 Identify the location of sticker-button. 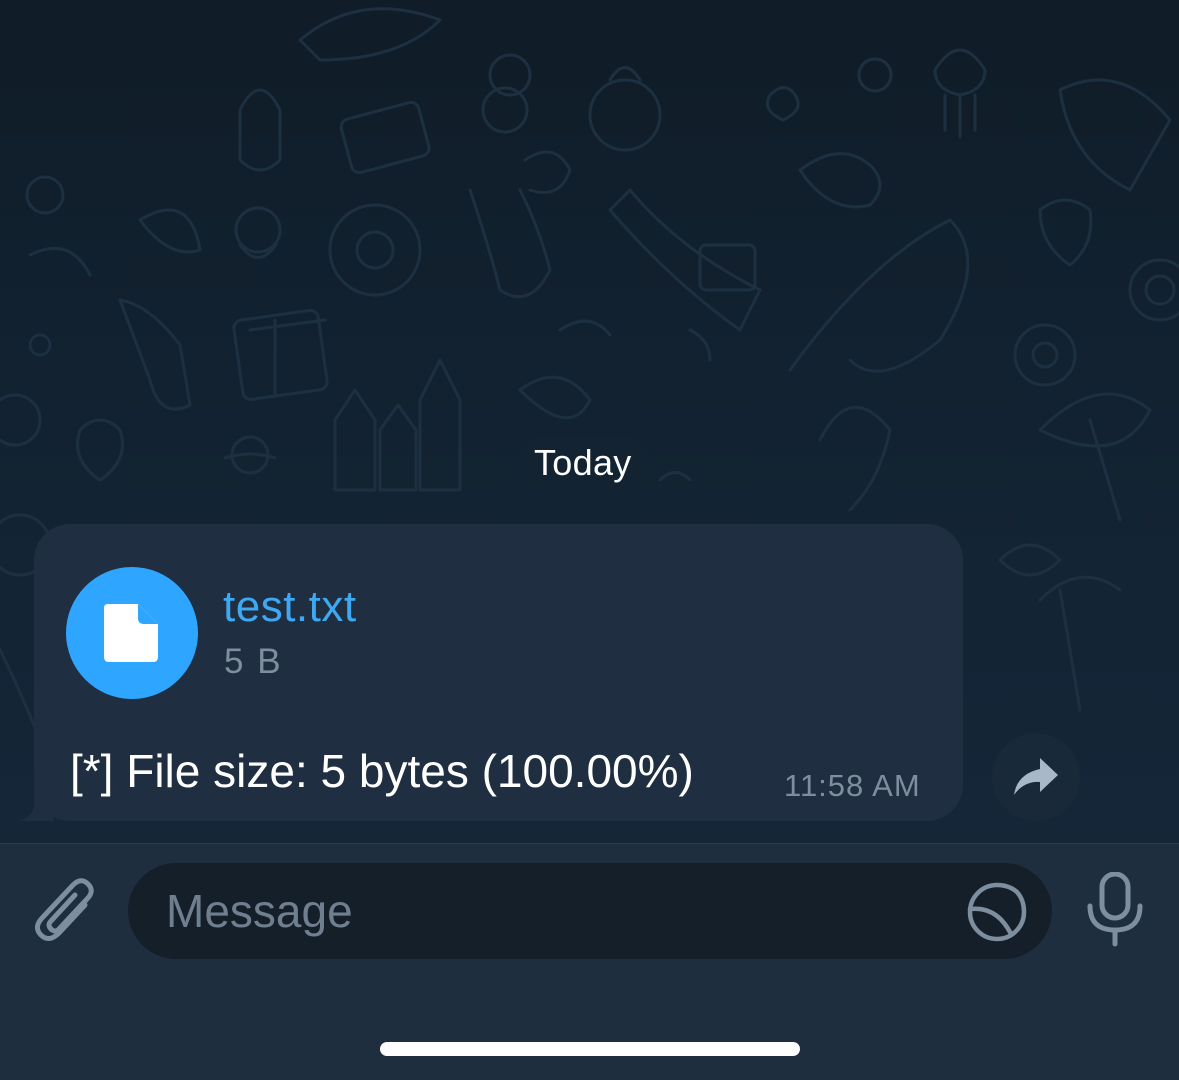
(997, 912).